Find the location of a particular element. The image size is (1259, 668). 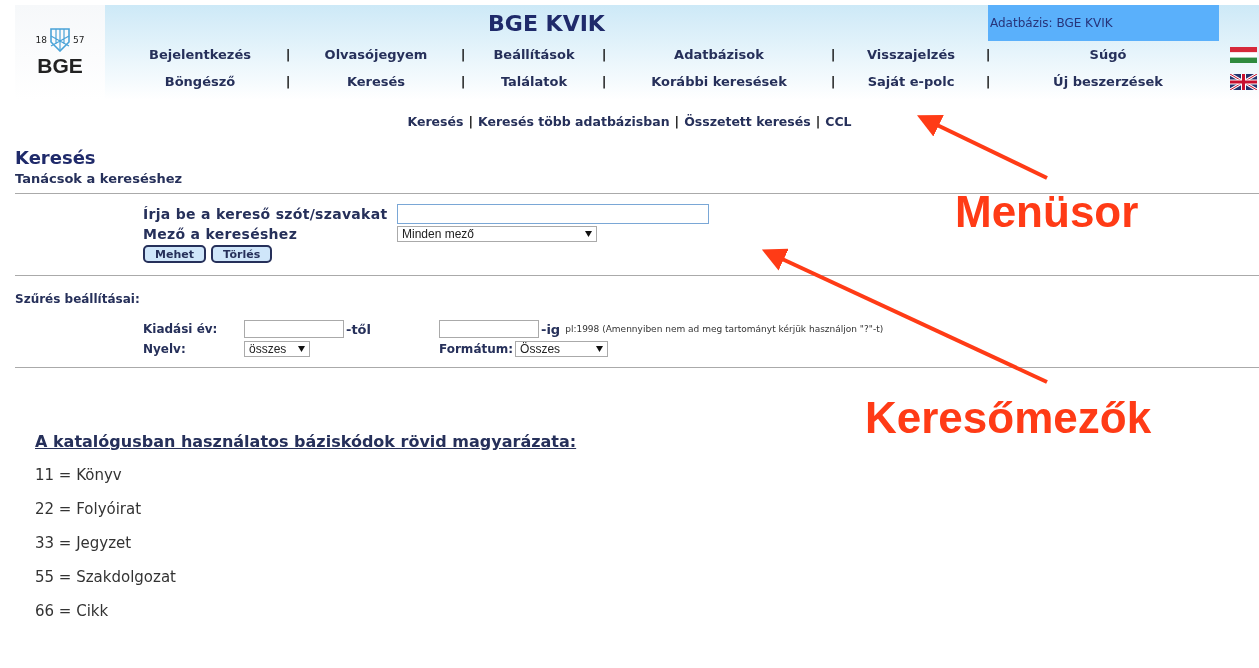

field-label: Mező a kereséshez is located at coordinates (221, 234).